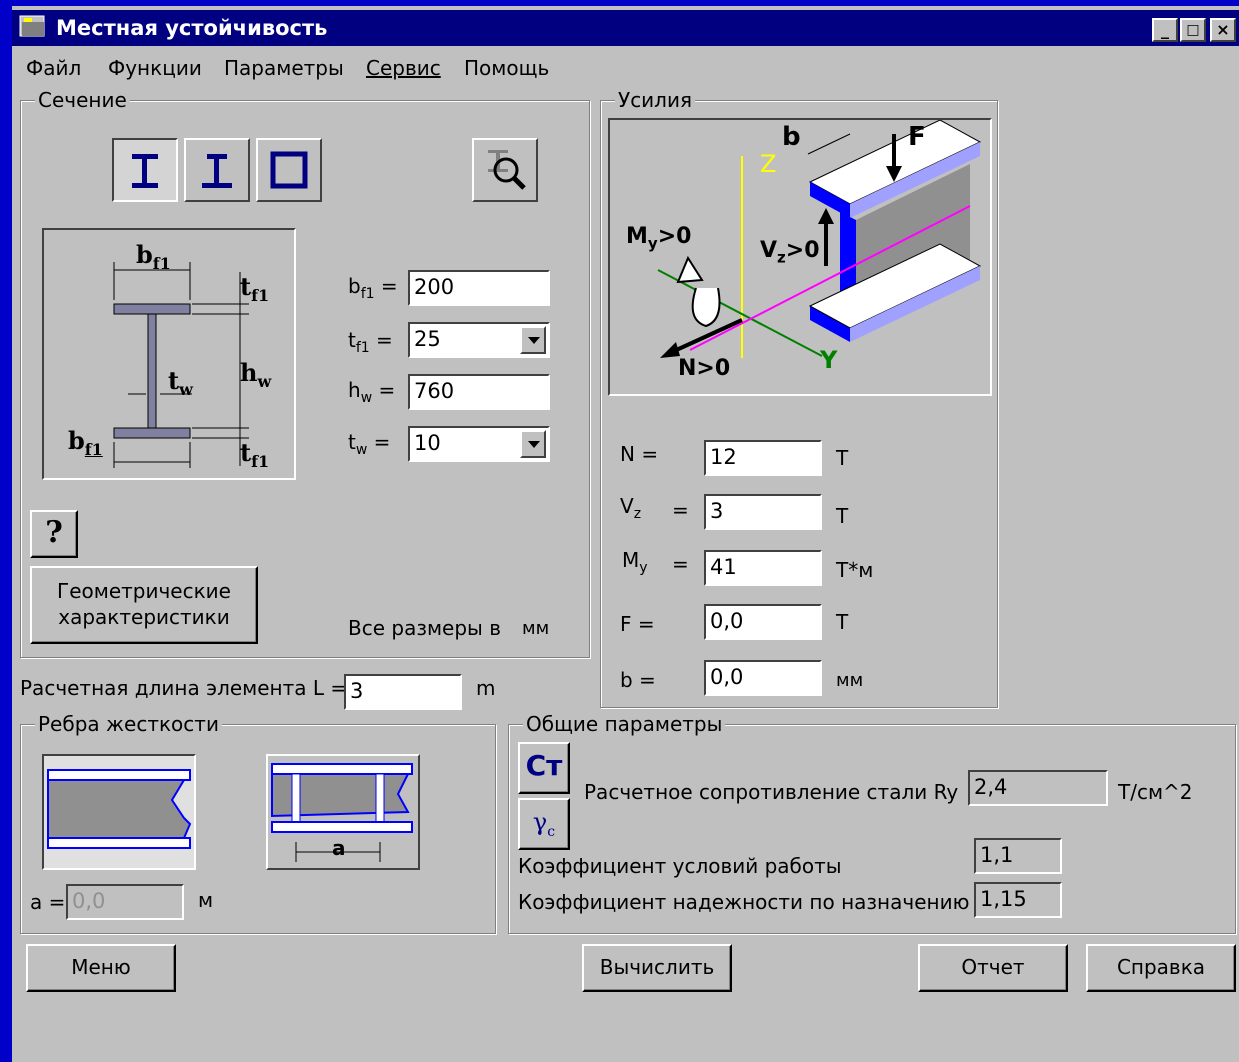 This screenshot has height=1062, width=1239. What do you see at coordinates (655, 100) in the screenshot?
I see `forces-group-title: Усилия` at bounding box center [655, 100].